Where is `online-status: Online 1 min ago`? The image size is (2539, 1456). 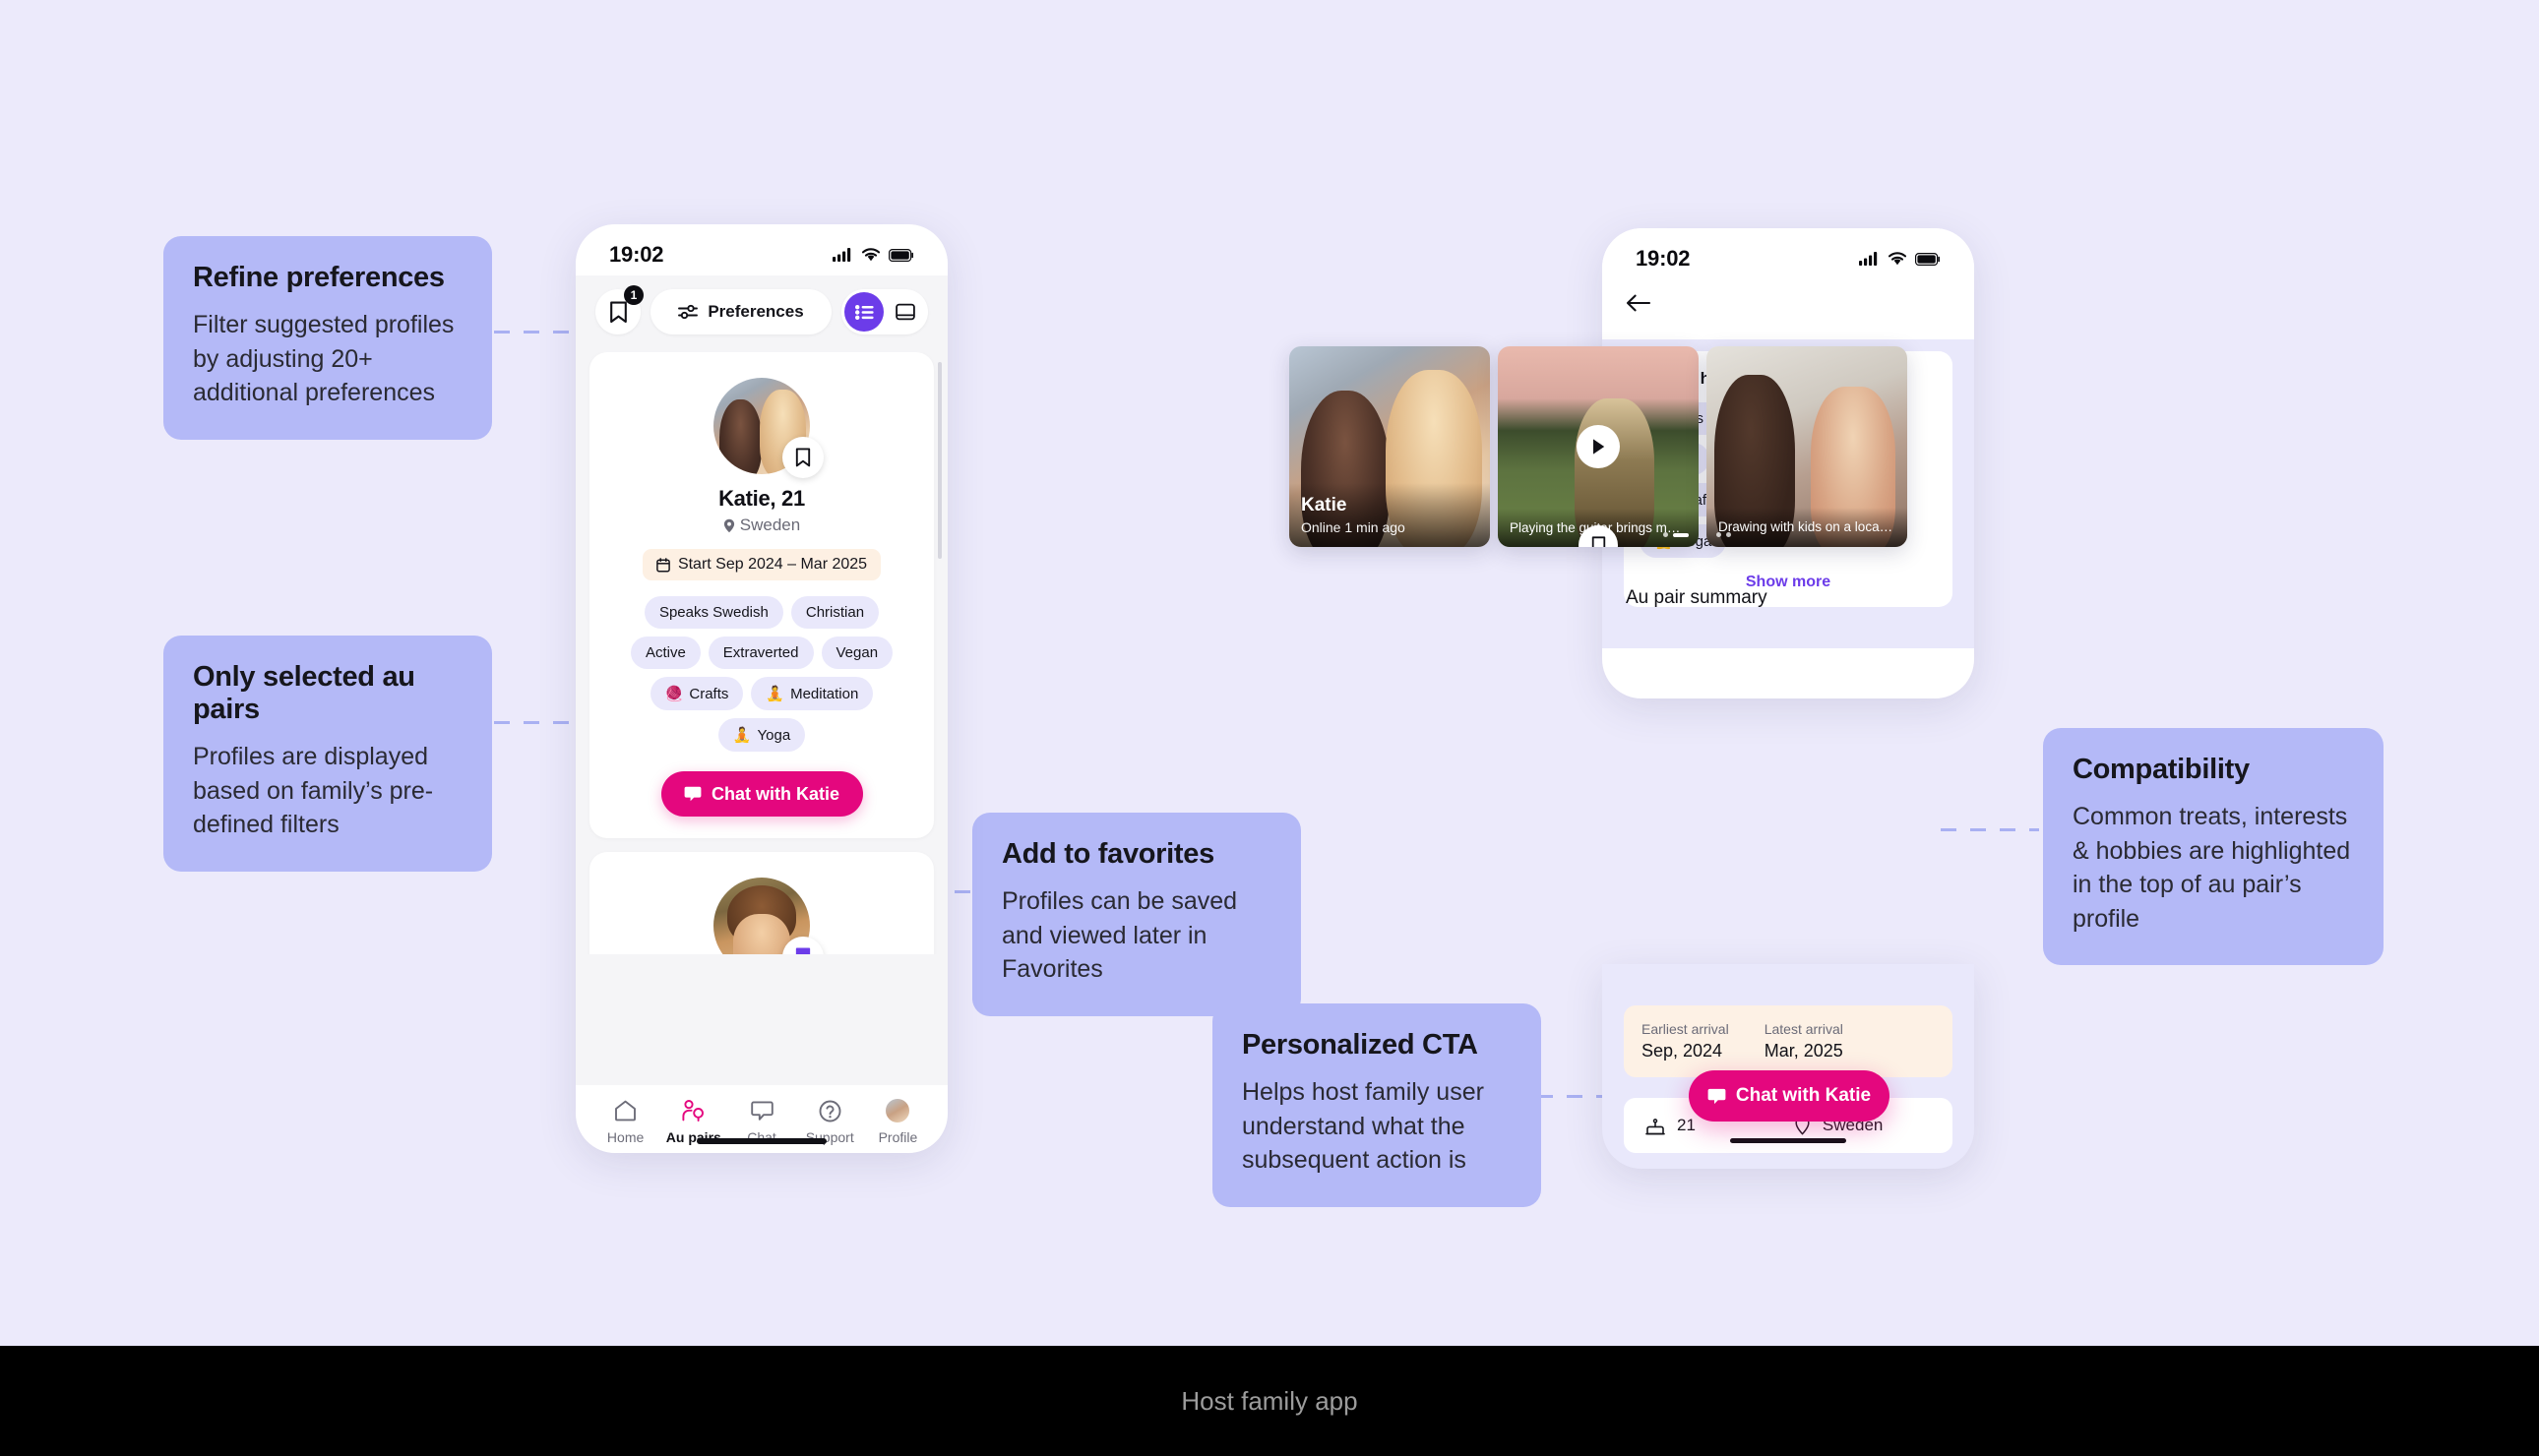 online-status: Online 1 min ago is located at coordinates (1353, 527).